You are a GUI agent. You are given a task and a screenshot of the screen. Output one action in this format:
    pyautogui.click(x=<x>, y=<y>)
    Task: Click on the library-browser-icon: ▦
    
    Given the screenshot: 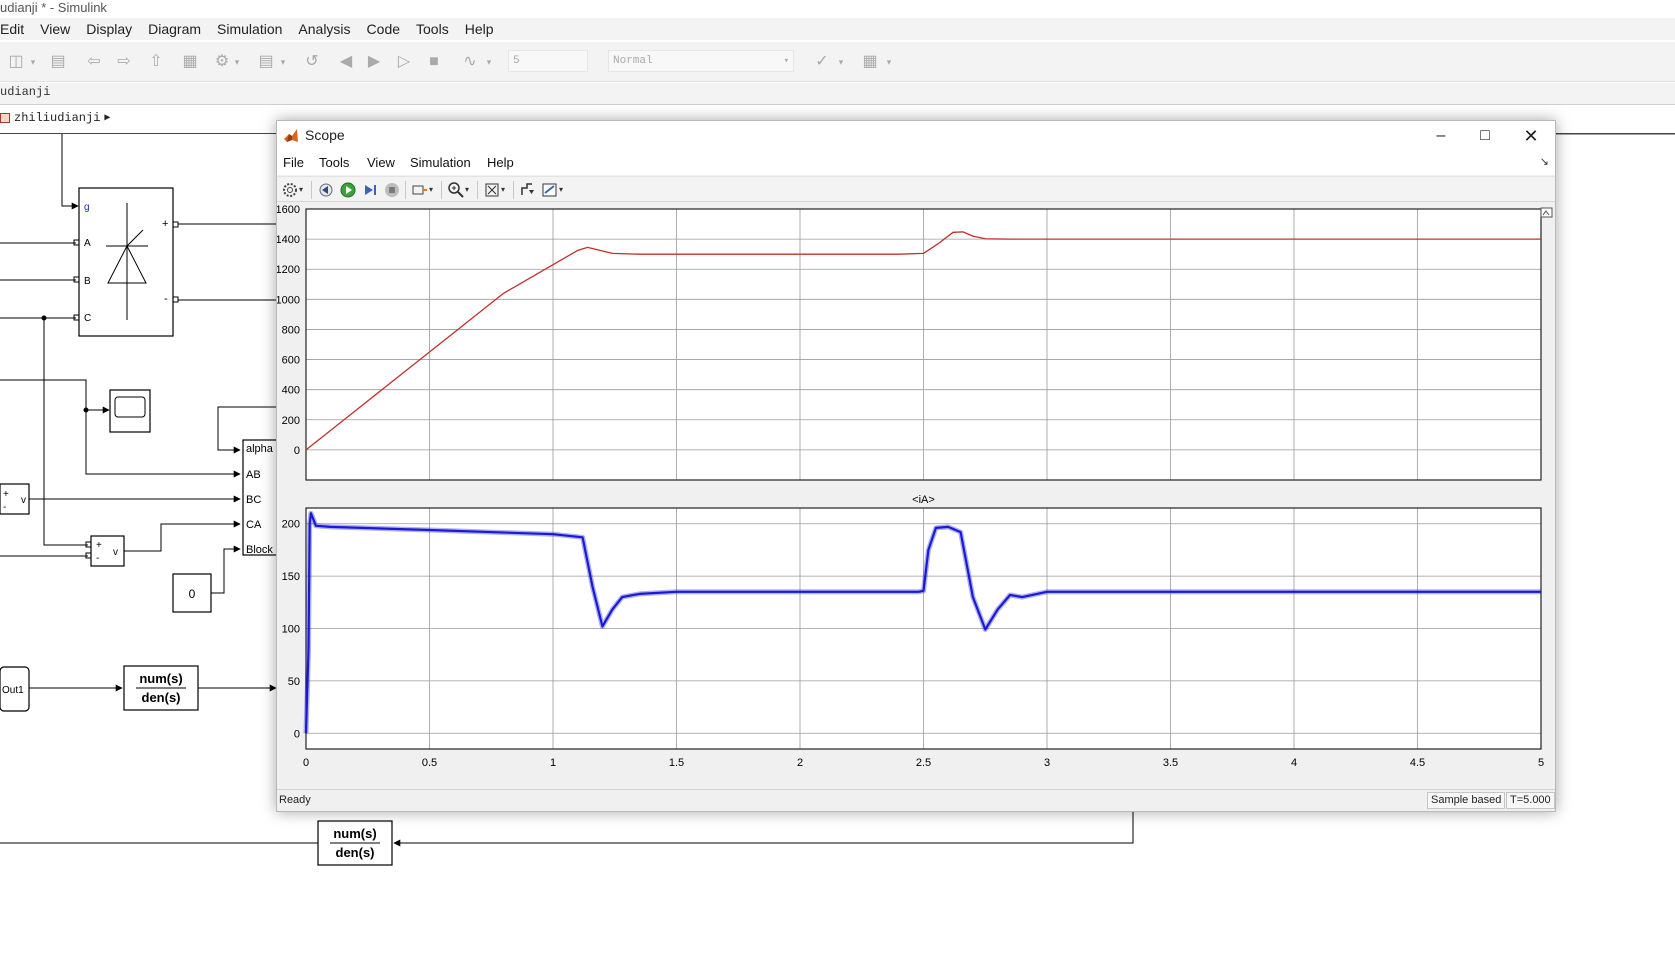 What is the action you would take?
    pyautogui.click(x=190, y=62)
    